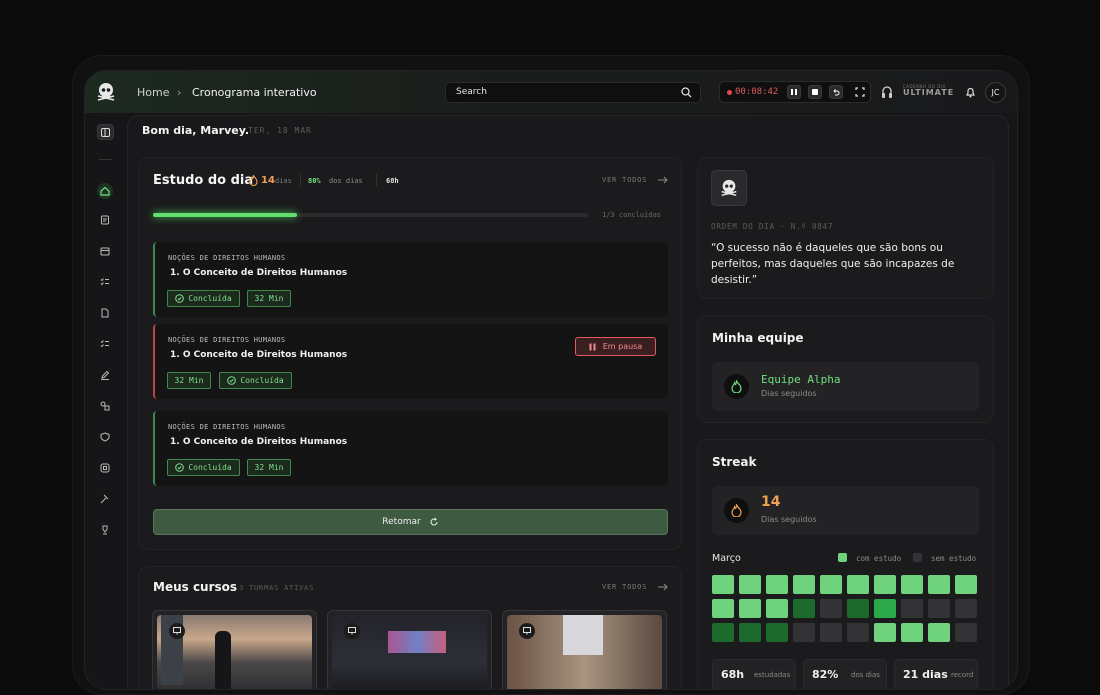 Image resolution: width=1100 pixels, height=695 pixels. I want to click on sidebar-item-documents, so click(105, 313).